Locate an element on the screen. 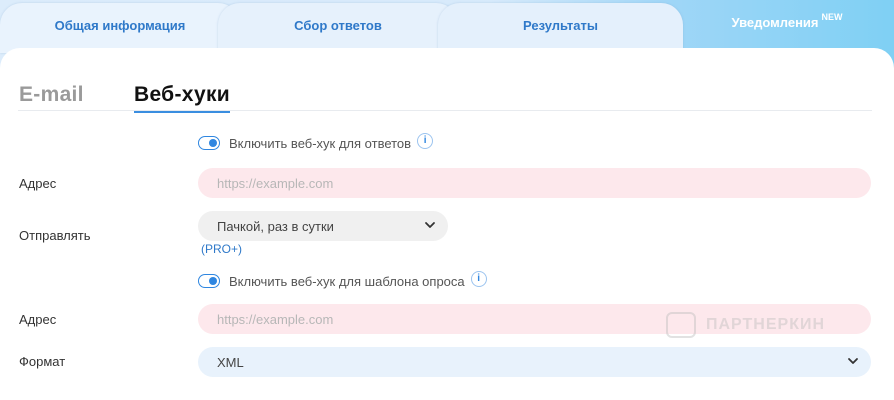  watermark-logo-icon is located at coordinates (681, 325).